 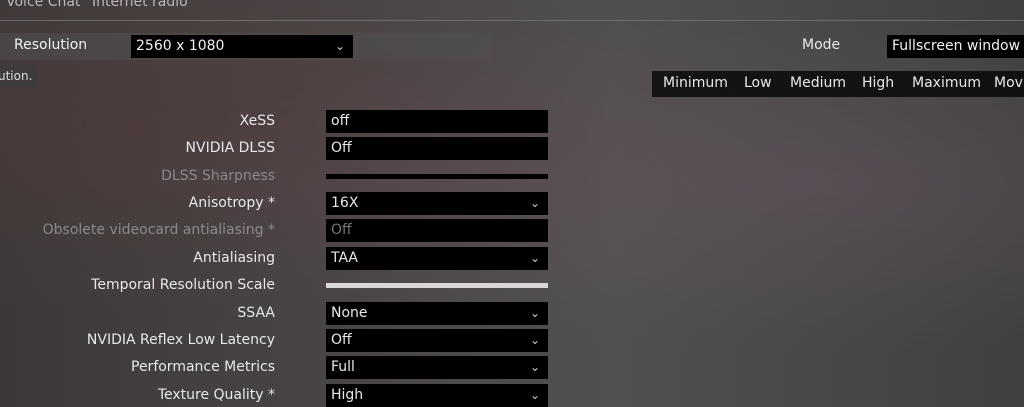 I want to click on antialiasing-value: TAA, so click(x=345, y=258).